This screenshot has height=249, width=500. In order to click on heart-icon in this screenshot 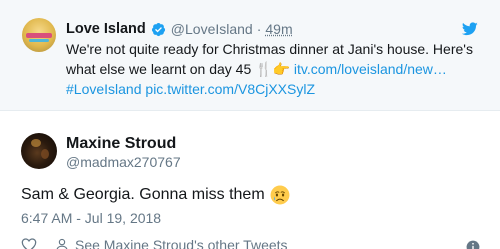, I will do `click(29, 243)`.